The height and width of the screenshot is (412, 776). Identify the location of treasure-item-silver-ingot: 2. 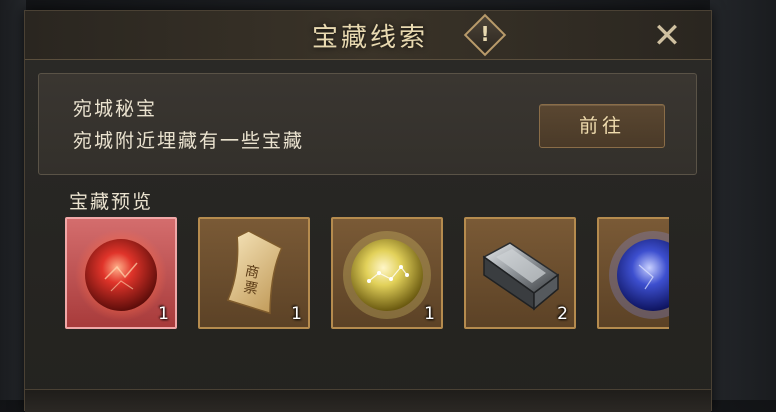
(520, 273).